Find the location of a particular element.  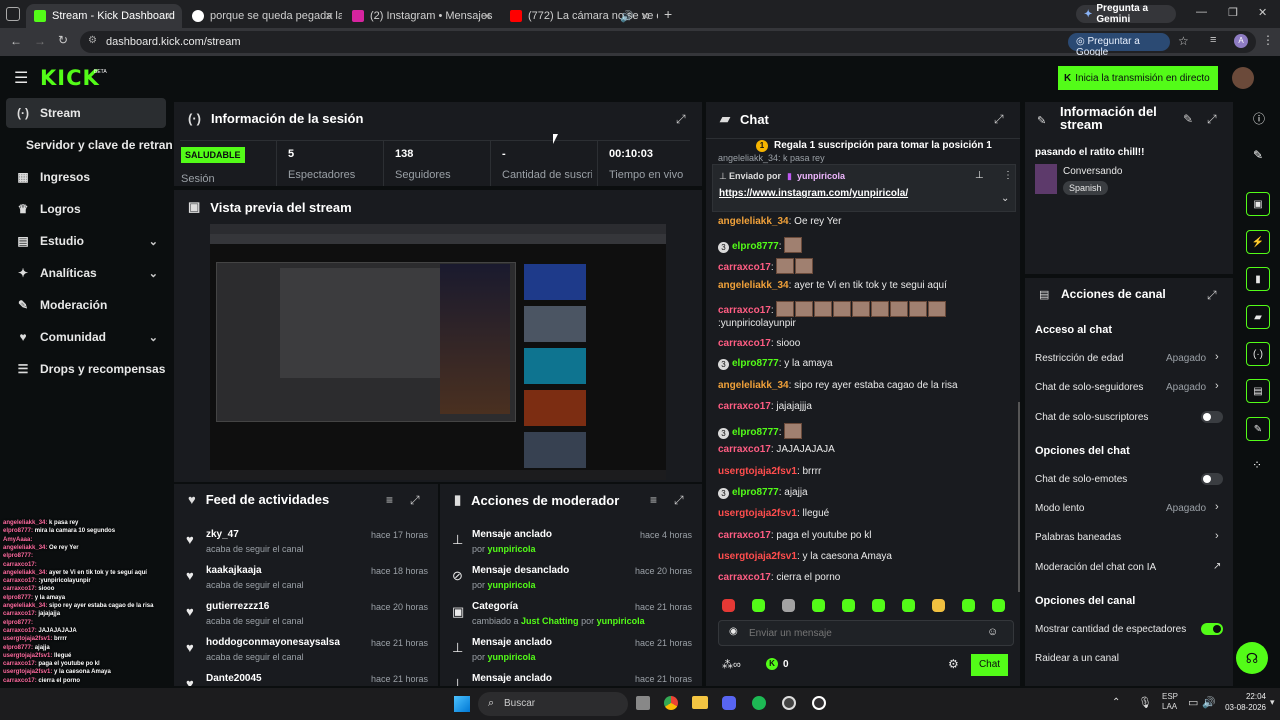

chat-message: usergtojaja2fsv1: llegué is located at coordinates (773, 513).